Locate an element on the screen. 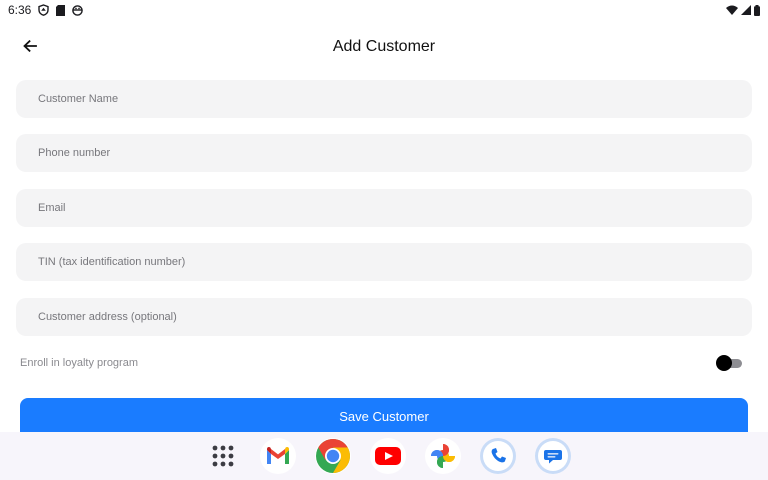 The width and height of the screenshot is (768, 480). face-icon is located at coordinates (78, 10).